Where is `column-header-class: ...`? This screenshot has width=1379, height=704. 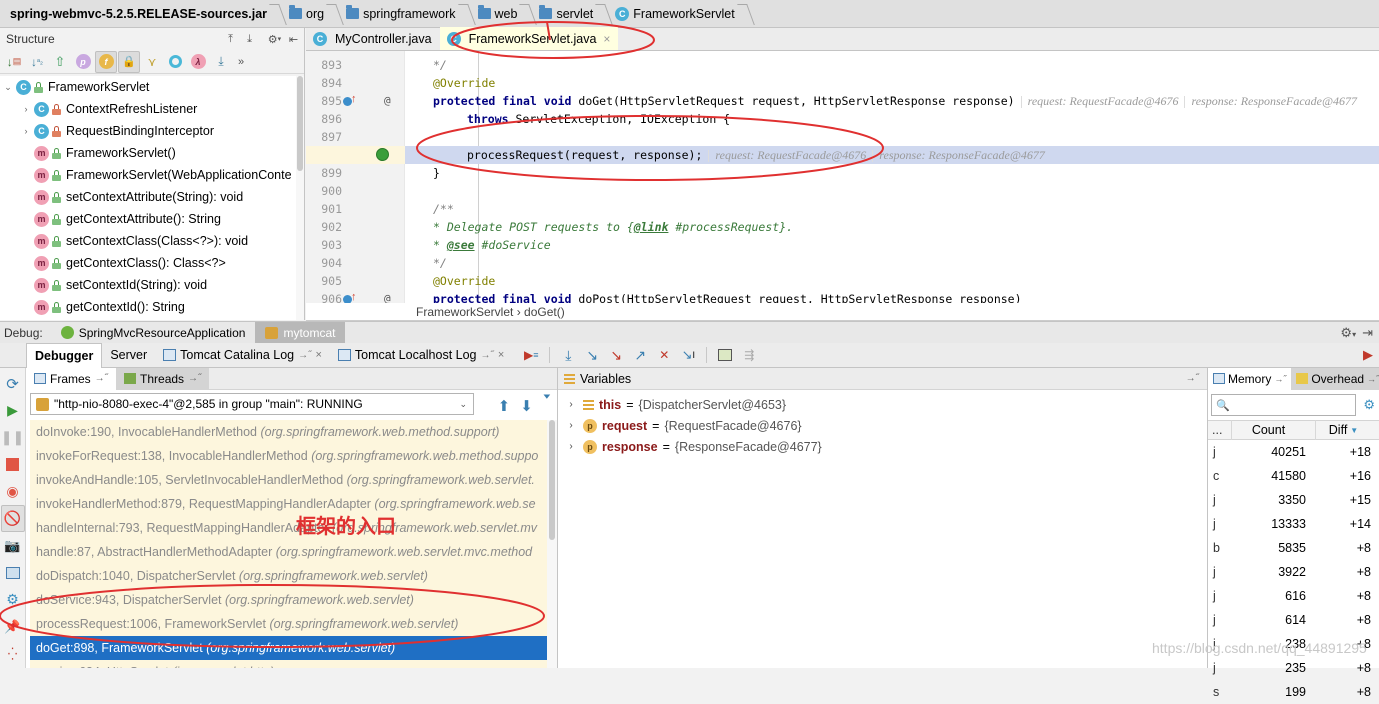
column-header-class: ... is located at coordinates (1220, 430).